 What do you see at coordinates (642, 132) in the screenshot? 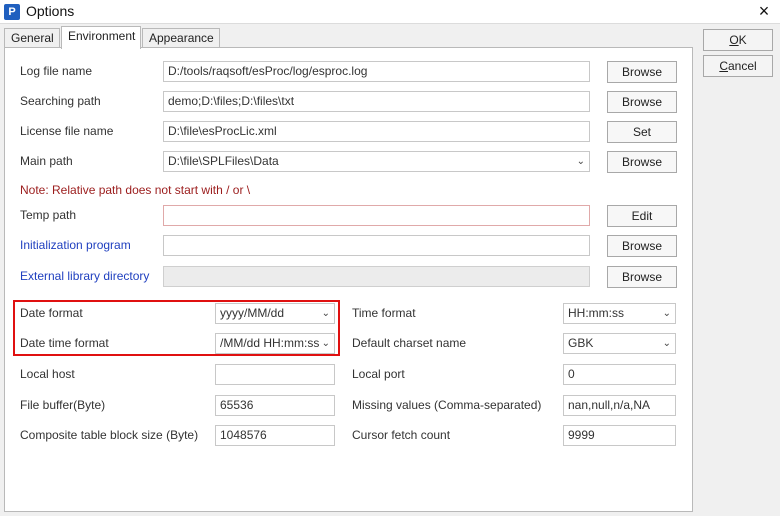
I see `license-set-button: Set` at bounding box center [642, 132].